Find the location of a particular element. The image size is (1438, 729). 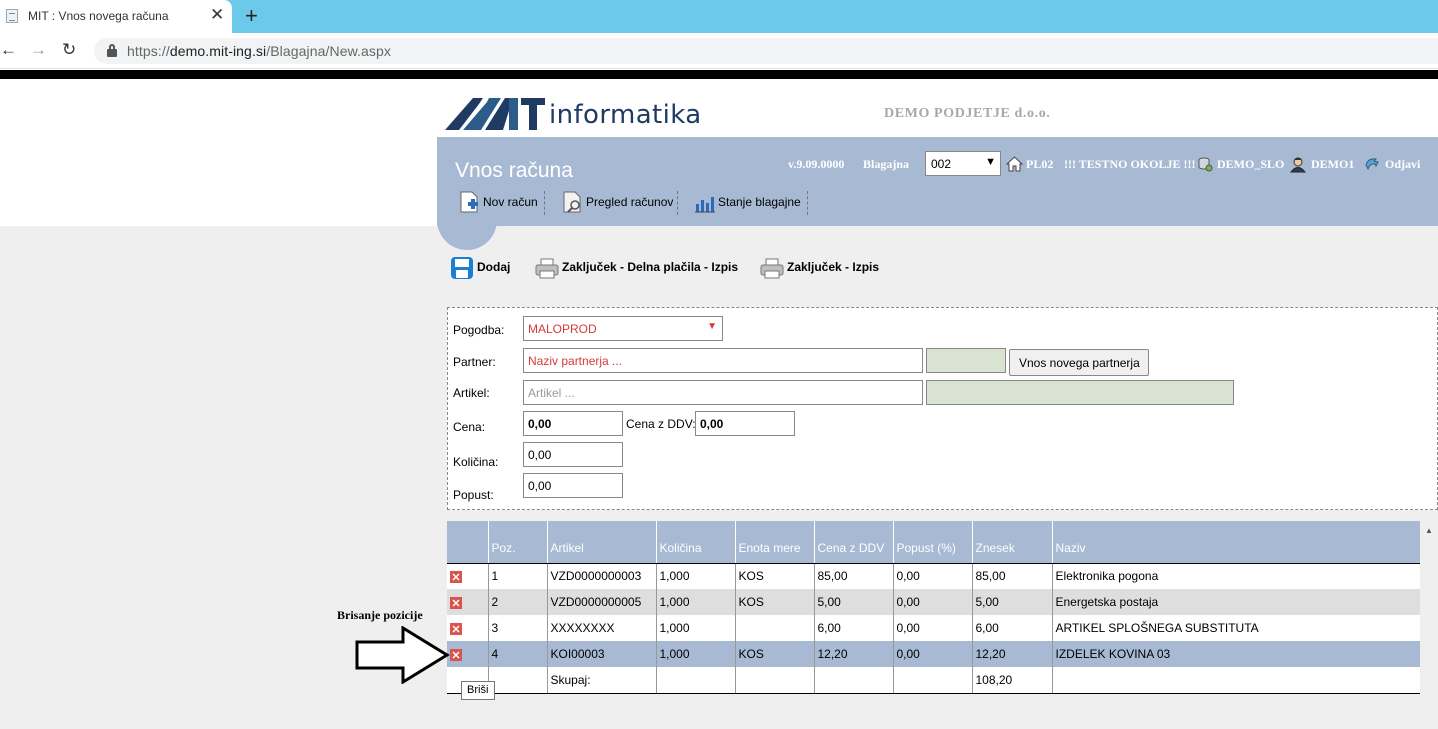

version-label: v.9.09.0000 is located at coordinates (816, 164).